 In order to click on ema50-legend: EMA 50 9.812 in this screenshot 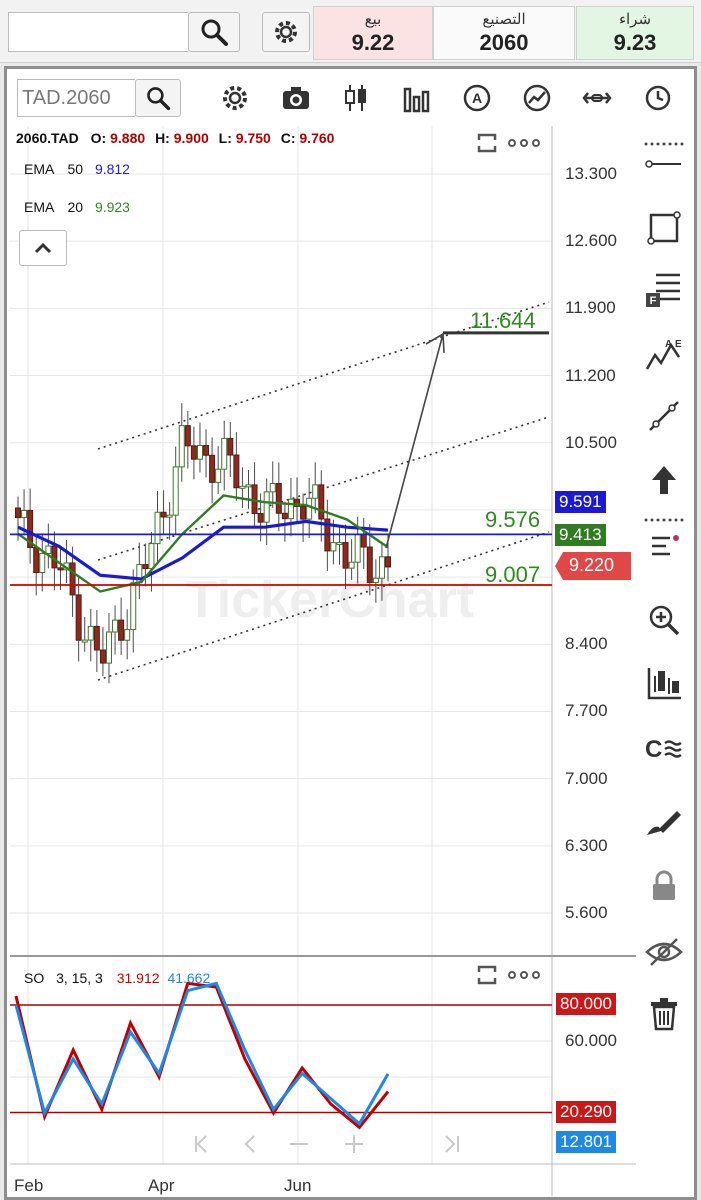, I will do `click(77, 169)`.